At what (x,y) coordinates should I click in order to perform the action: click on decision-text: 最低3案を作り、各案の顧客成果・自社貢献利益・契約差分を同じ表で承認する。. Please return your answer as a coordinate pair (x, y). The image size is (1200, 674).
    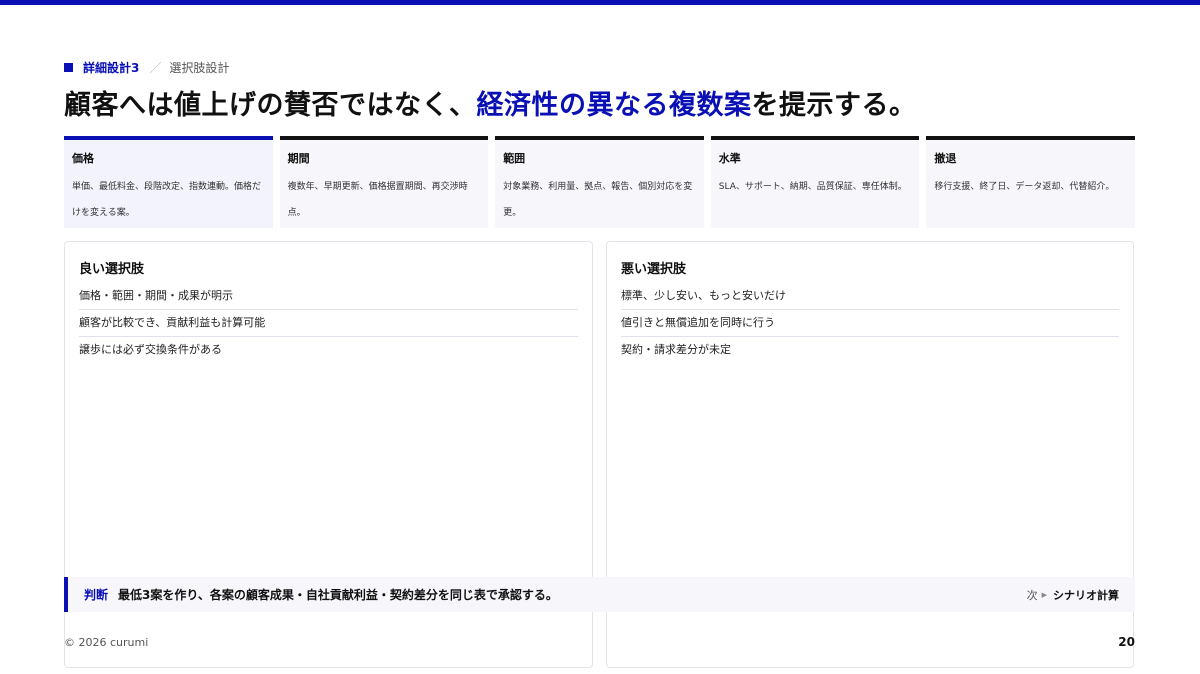
    Looking at the image, I should click on (338, 595).